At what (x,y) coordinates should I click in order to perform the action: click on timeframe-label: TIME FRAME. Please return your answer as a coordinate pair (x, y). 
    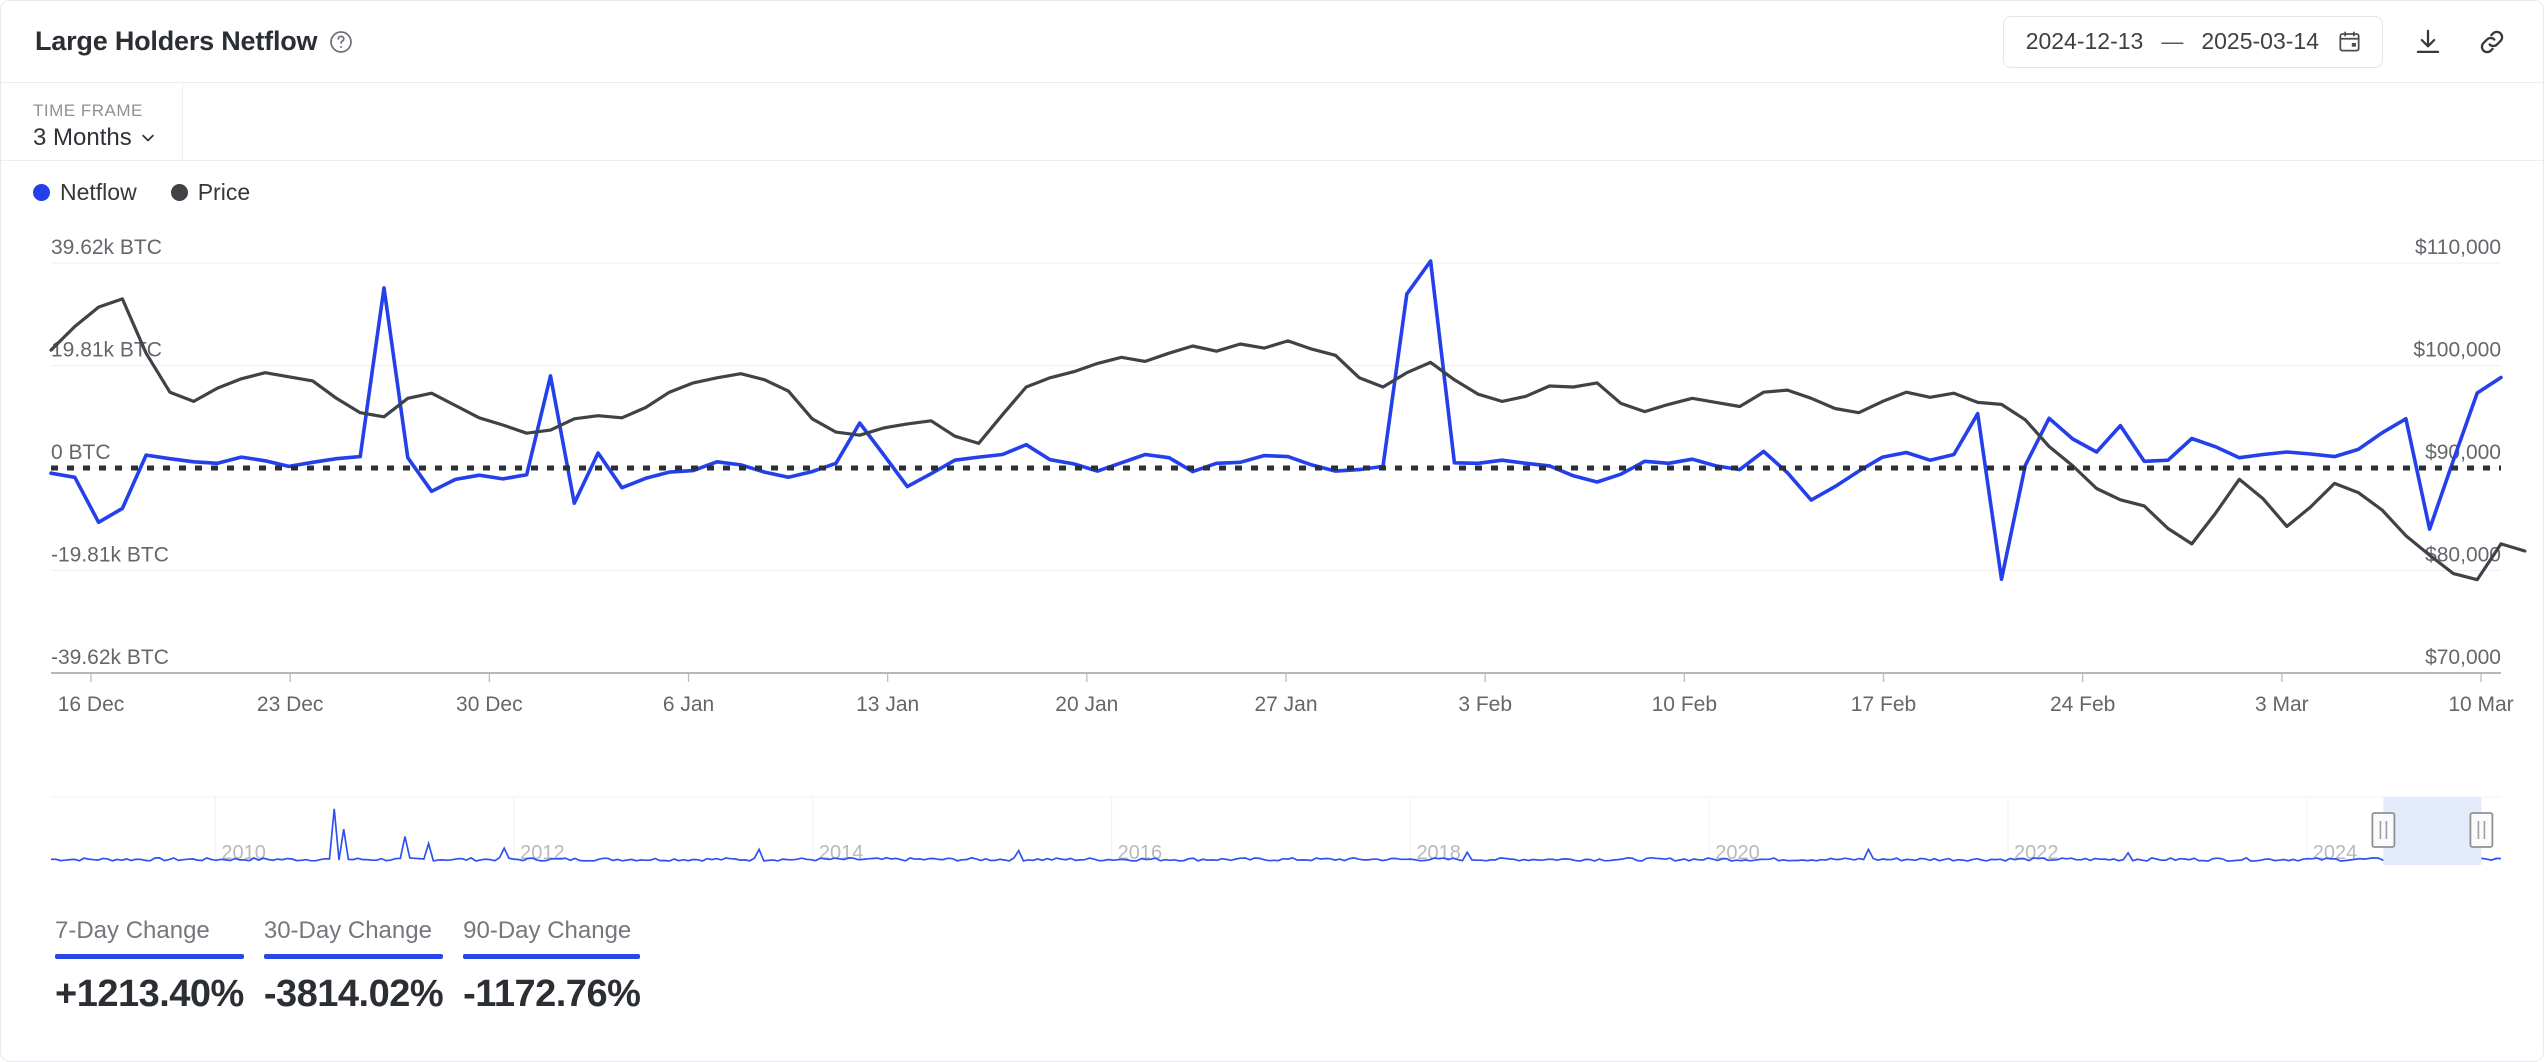
    Looking at the image, I should click on (88, 110).